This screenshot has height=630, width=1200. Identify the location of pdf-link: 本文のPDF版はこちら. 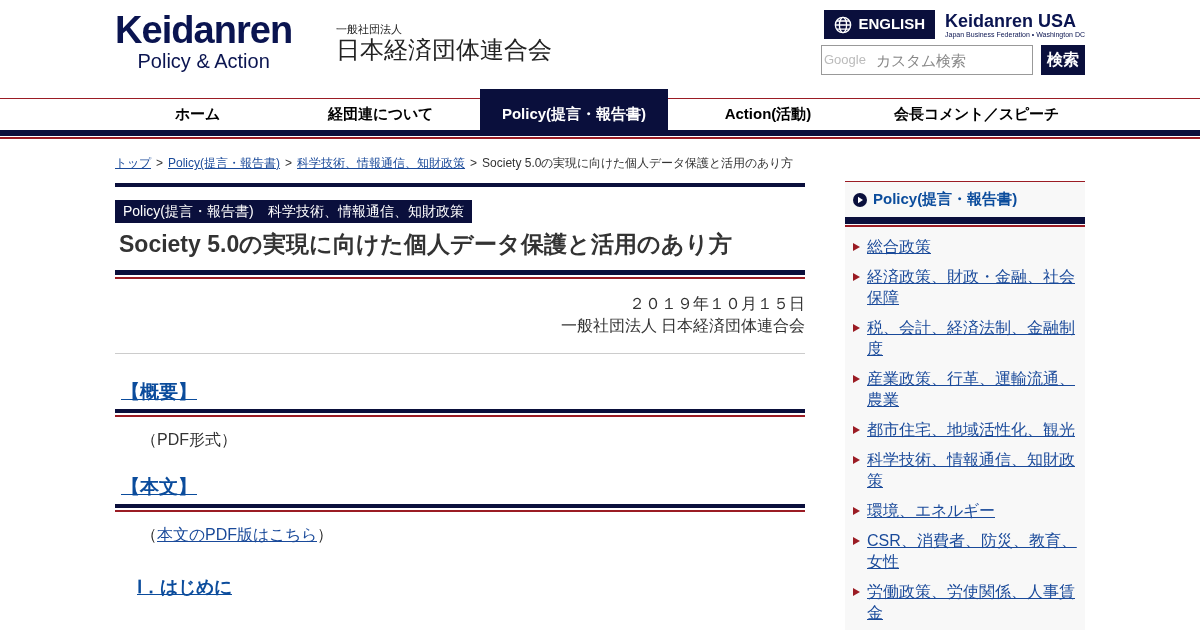
(237, 534).